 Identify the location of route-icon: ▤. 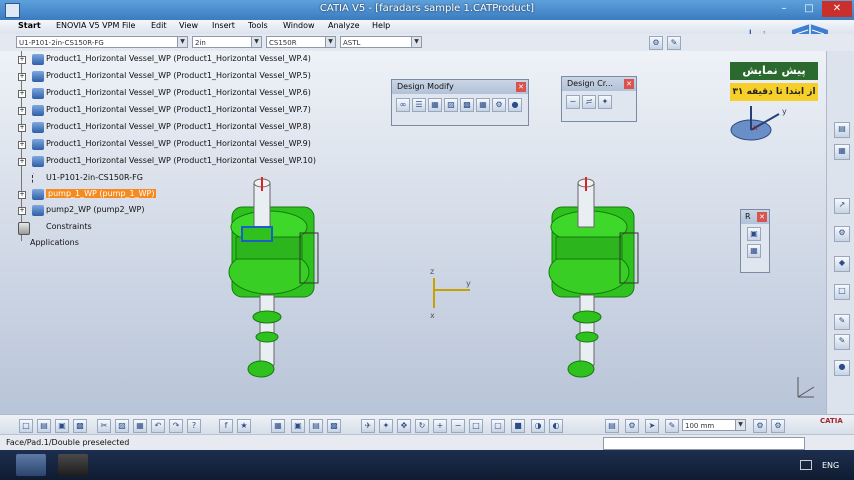
(612, 426).